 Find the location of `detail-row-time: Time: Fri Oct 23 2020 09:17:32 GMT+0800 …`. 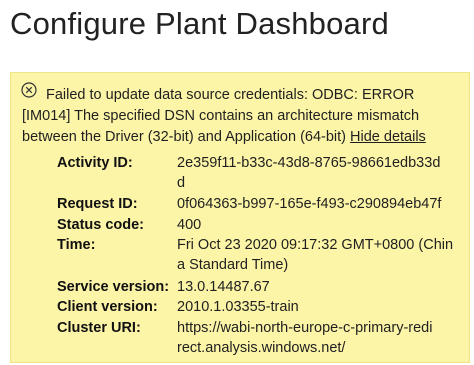

detail-row-time: Time: Fri Oct 23 2020 09:17:32 GMT+0800 … is located at coordinates (255, 254).